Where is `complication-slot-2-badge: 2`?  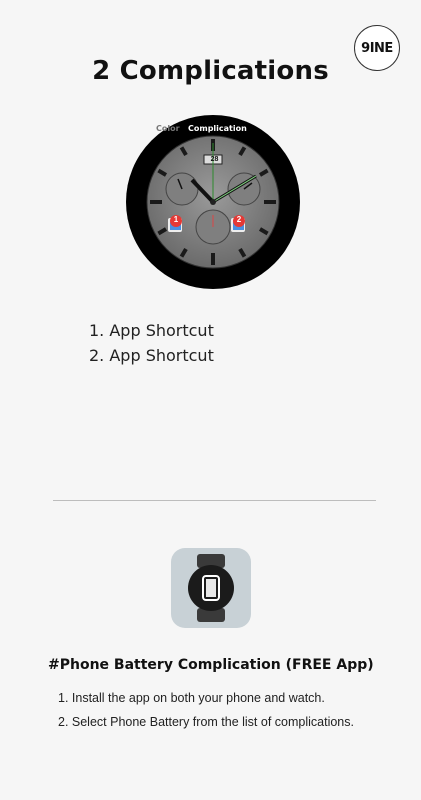 complication-slot-2-badge: 2 is located at coordinates (239, 219).